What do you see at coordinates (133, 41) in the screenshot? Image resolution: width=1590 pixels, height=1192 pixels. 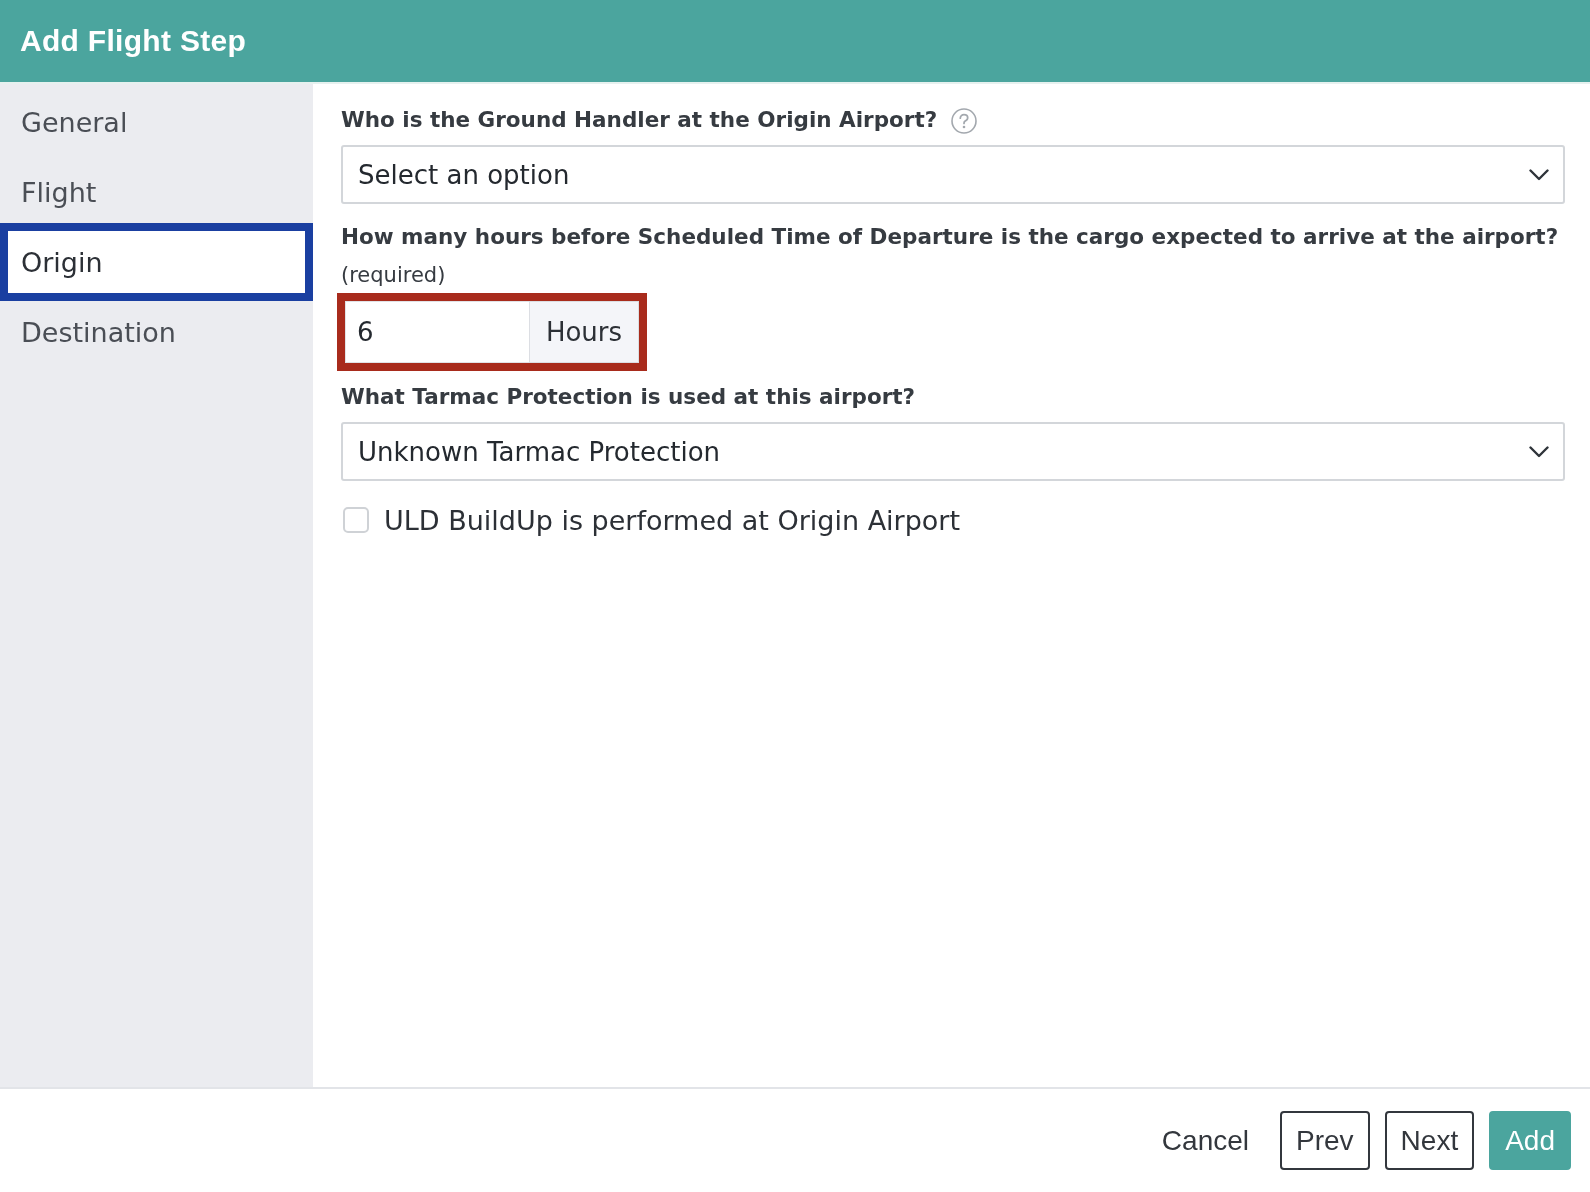 I see `dialog-title: Add Flight Step` at bounding box center [133, 41].